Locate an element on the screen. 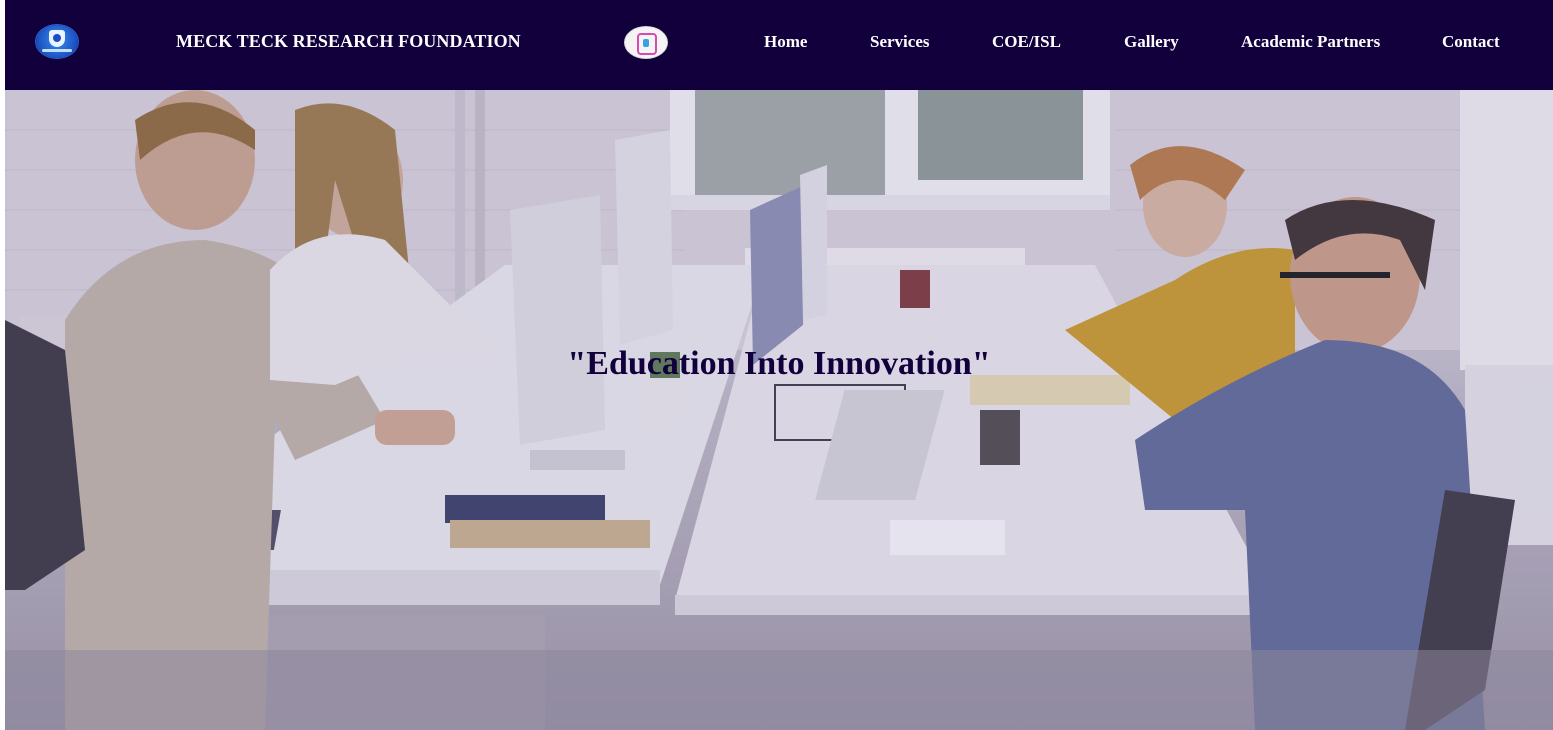  nav-contact: Contact is located at coordinates (1471, 42).